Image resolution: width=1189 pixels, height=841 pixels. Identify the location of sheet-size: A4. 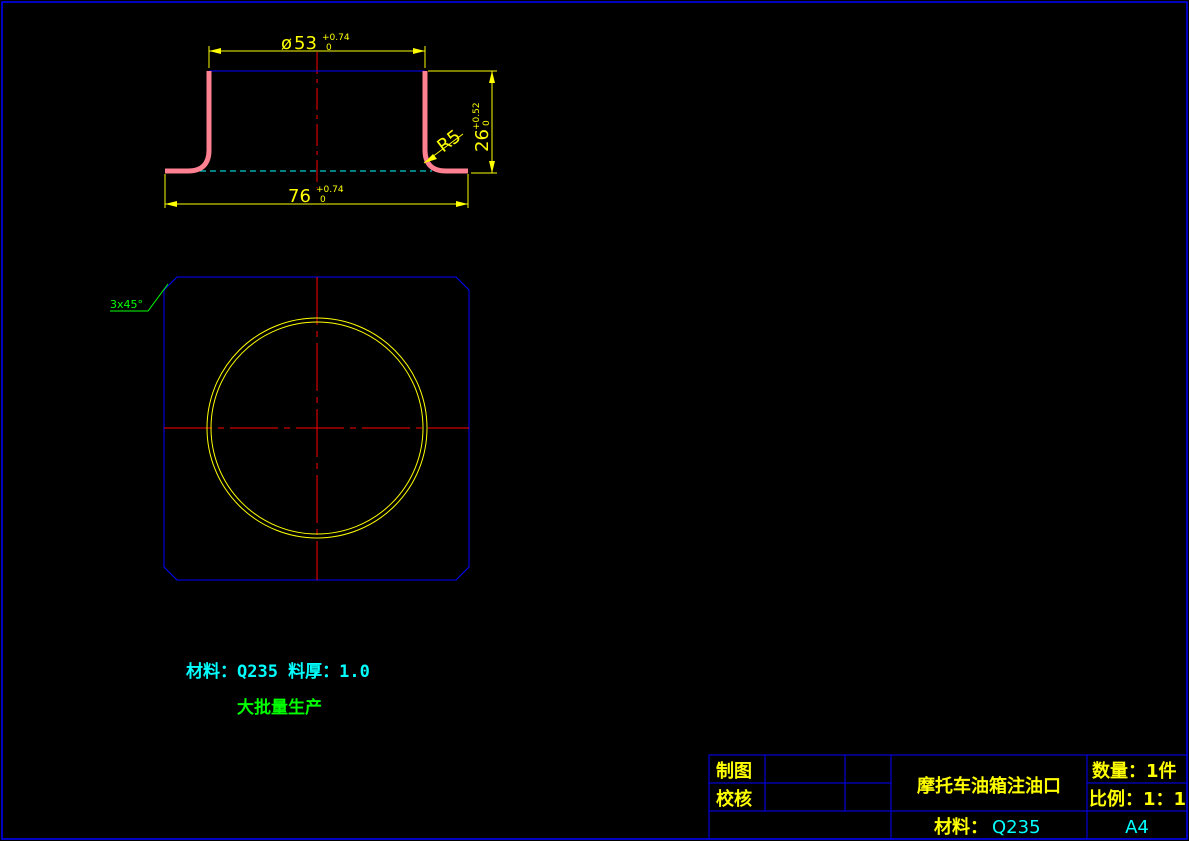
(1137, 827).